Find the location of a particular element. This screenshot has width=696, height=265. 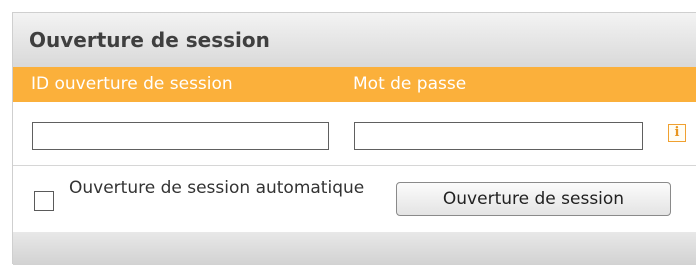

auto-login-label: Ouverture de session automatique is located at coordinates (219, 188).